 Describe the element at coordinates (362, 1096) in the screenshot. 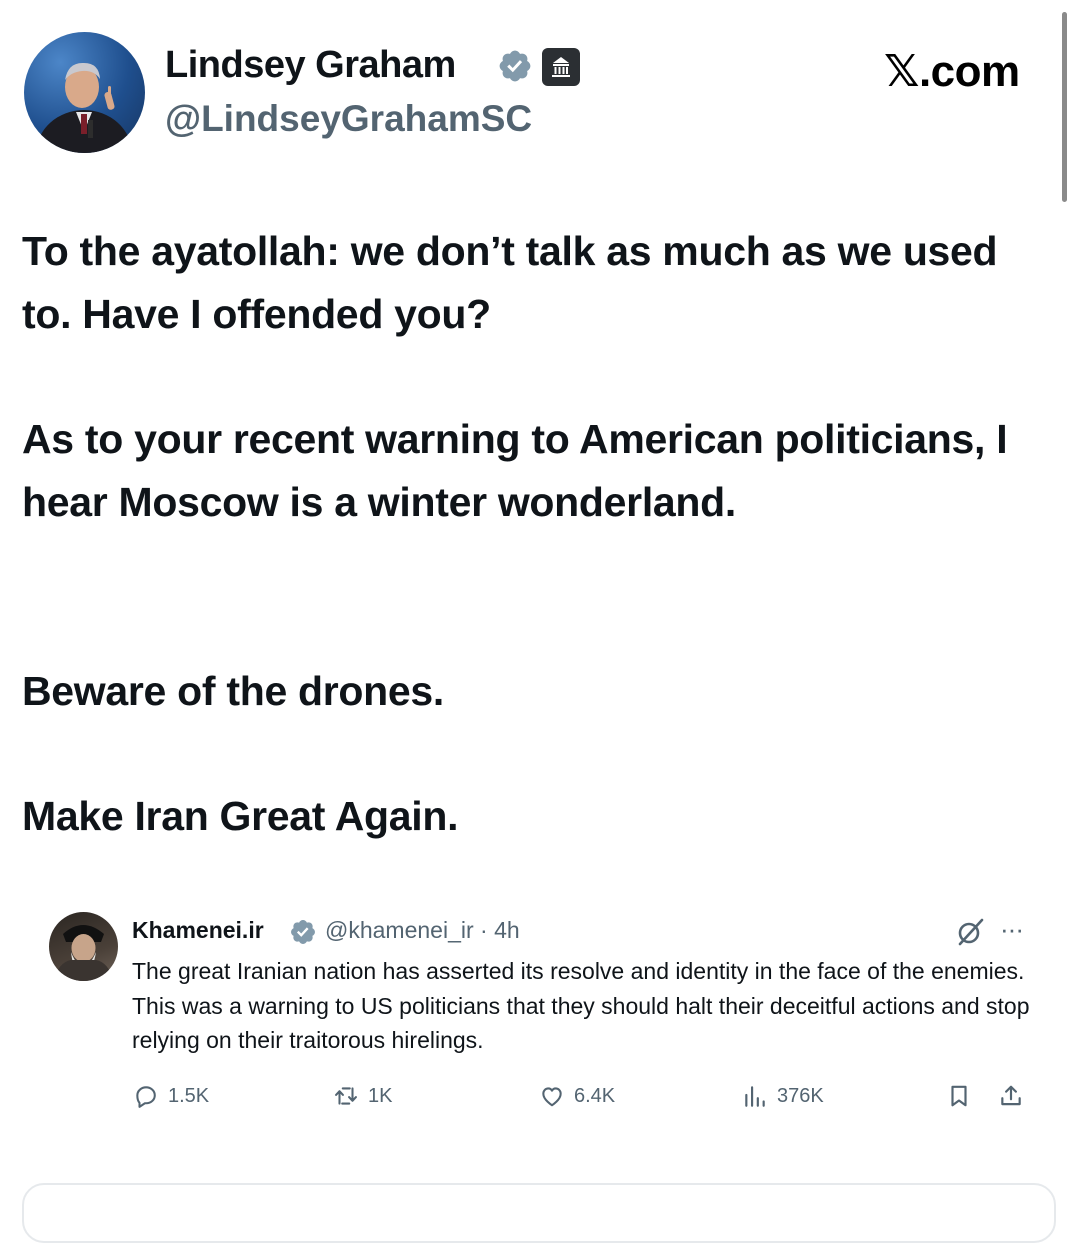

I see `repost-button: 1K` at that location.